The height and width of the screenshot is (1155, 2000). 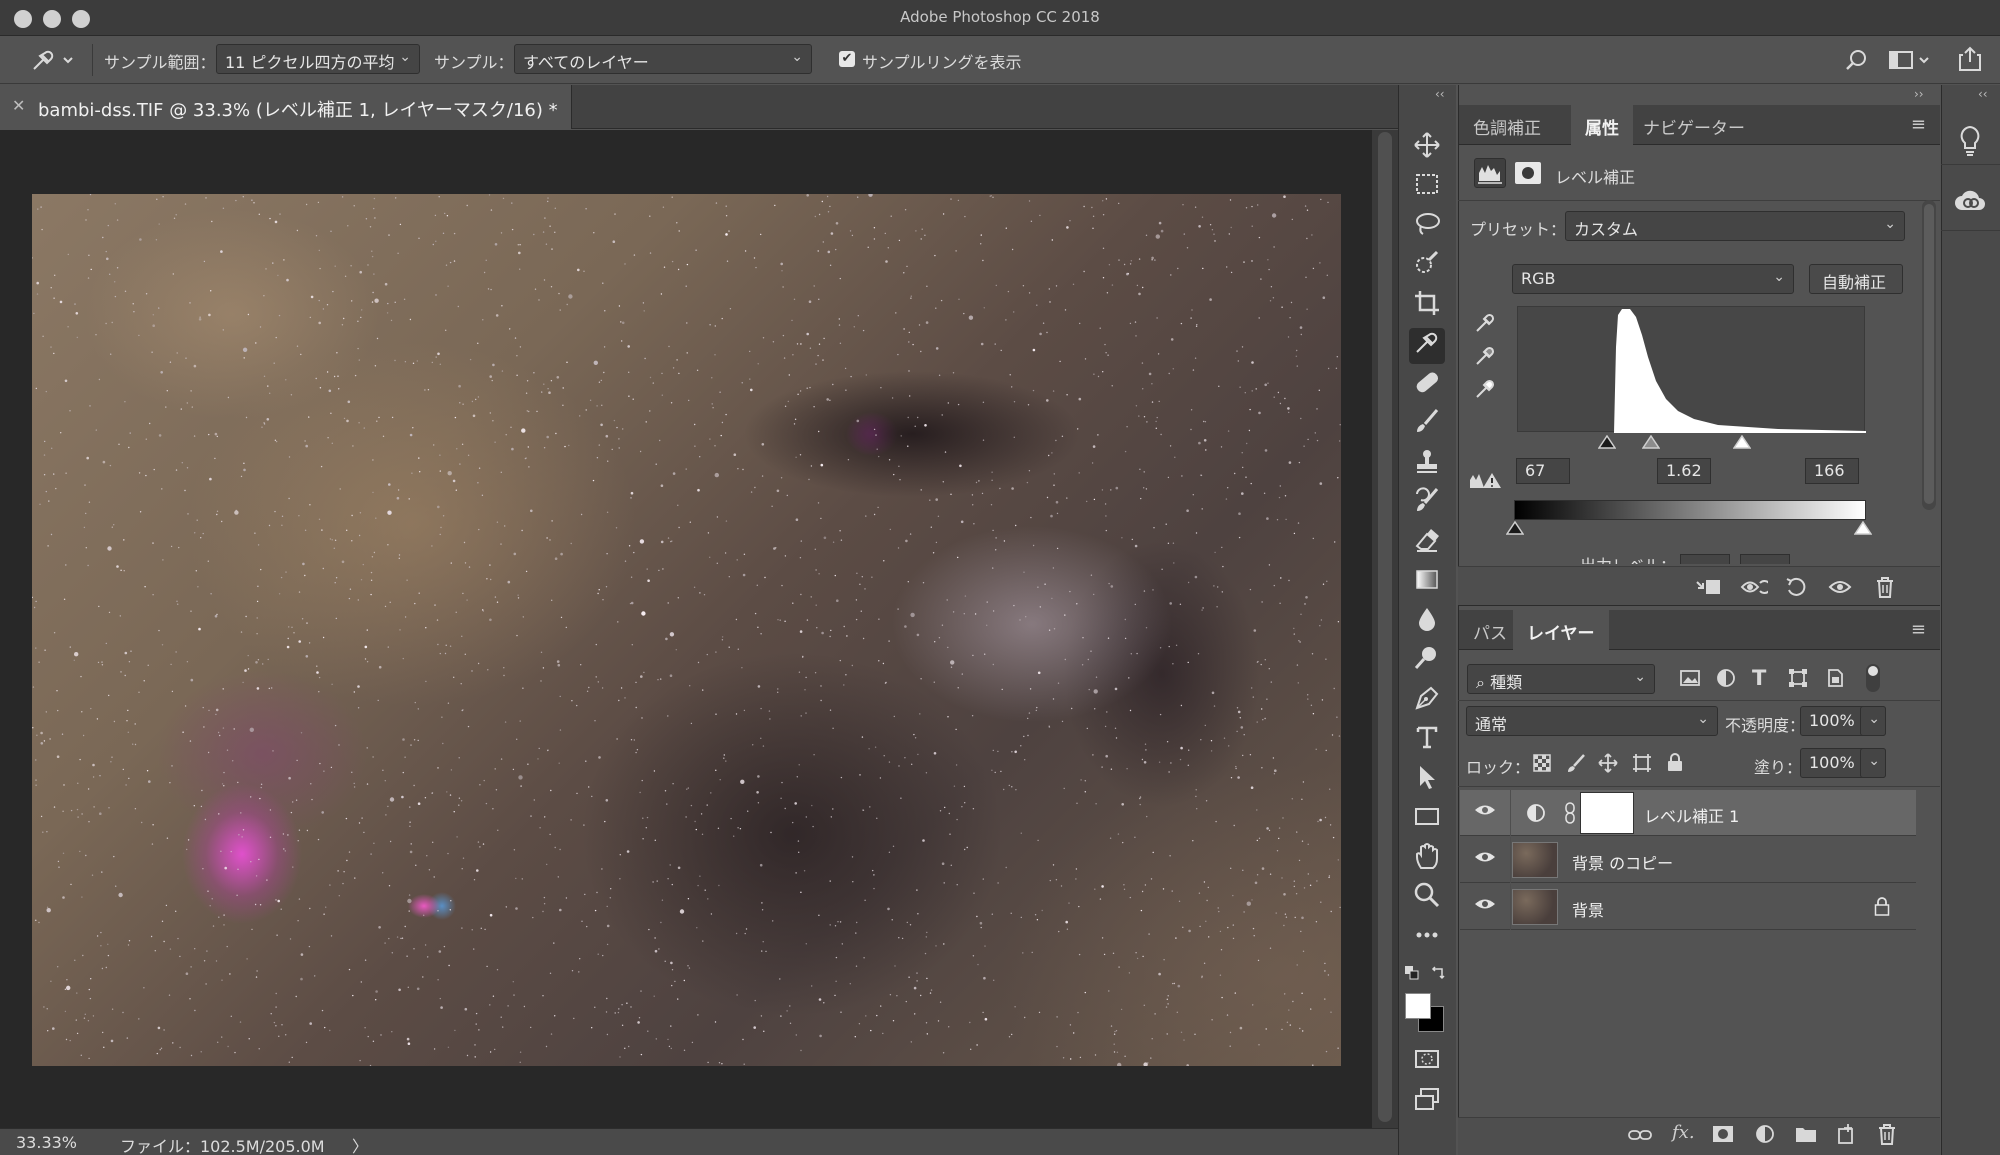 What do you see at coordinates (1832, 471) in the screenshot?
I see `input-white-field: 166` at bounding box center [1832, 471].